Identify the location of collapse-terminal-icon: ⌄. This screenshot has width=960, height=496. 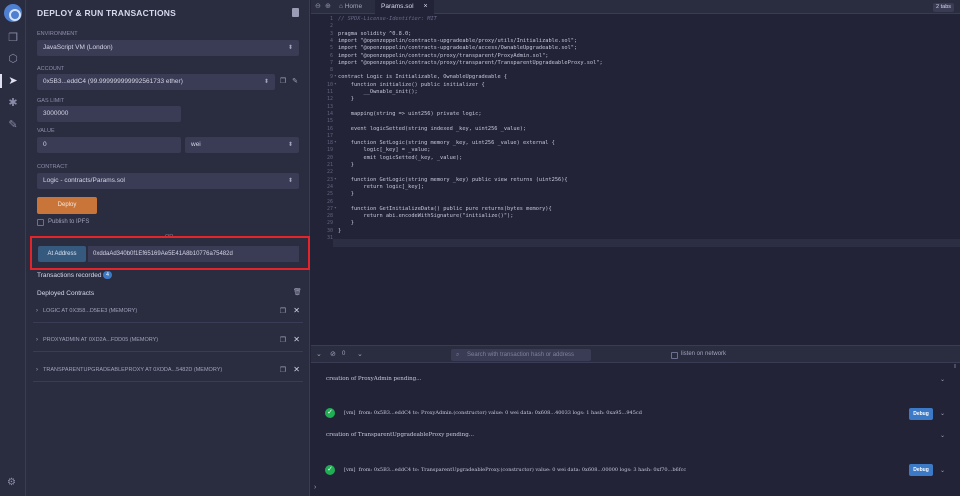
(319, 354).